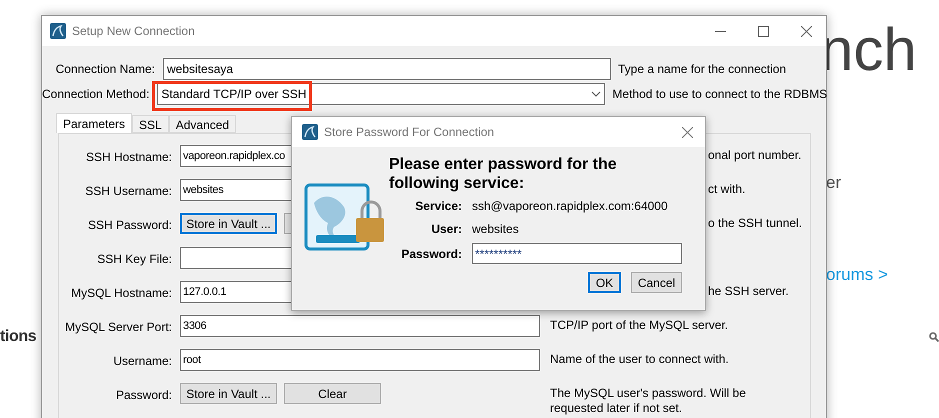  I want to click on field-label: SSH Password:, so click(129, 225).